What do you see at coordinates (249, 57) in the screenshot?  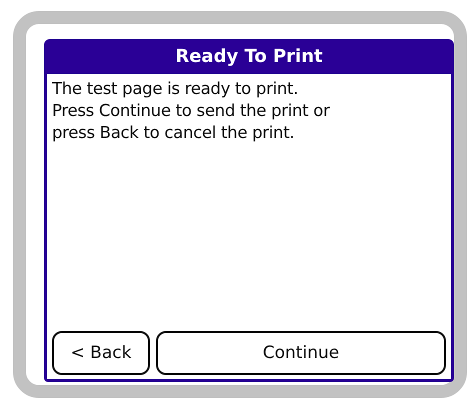 I see `dialog-title: Ready To Print` at bounding box center [249, 57].